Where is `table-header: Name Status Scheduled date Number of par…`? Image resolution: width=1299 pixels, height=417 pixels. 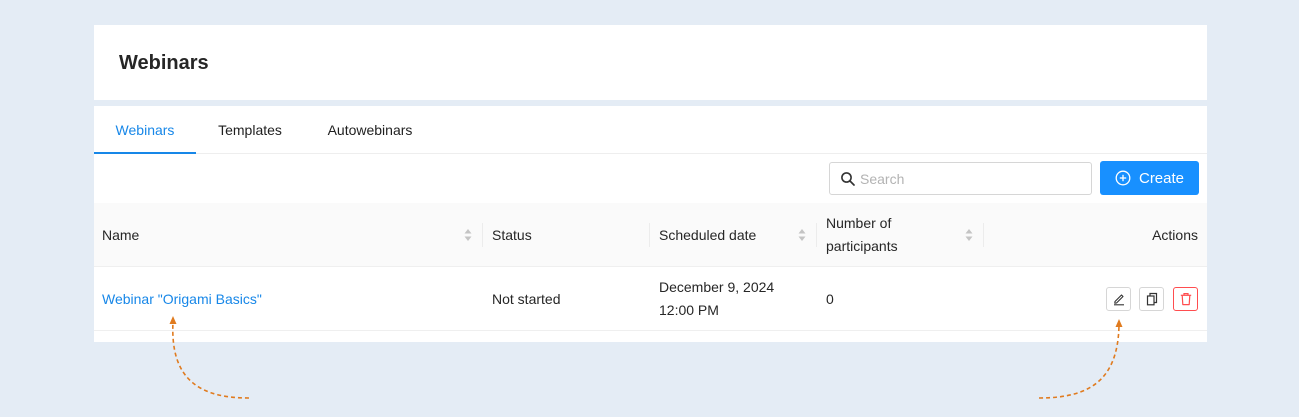 table-header: Name Status Scheduled date Number of par… is located at coordinates (650, 235).